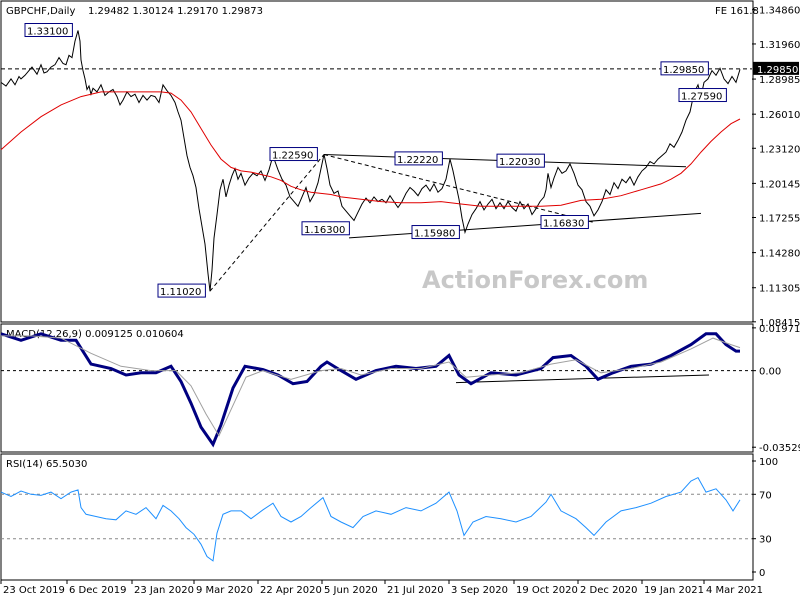 The height and width of the screenshot is (604, 800). What do you see at coordinates (779, 254) in the screenshot?
I see `price-y-tick-label: 1.14280` at bounding box center [779, 254].